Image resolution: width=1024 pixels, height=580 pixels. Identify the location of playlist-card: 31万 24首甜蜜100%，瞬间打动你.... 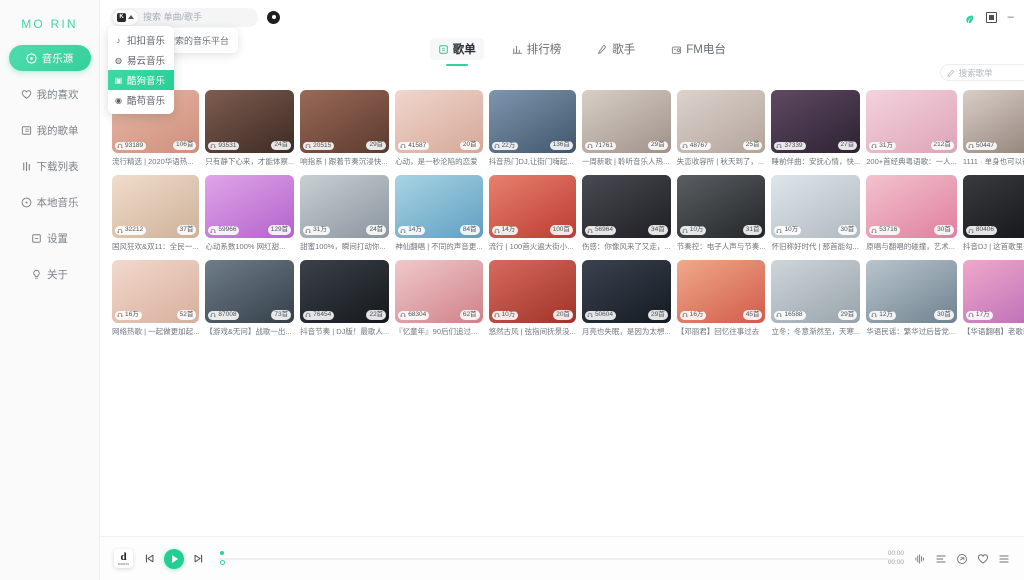
(345, 213).